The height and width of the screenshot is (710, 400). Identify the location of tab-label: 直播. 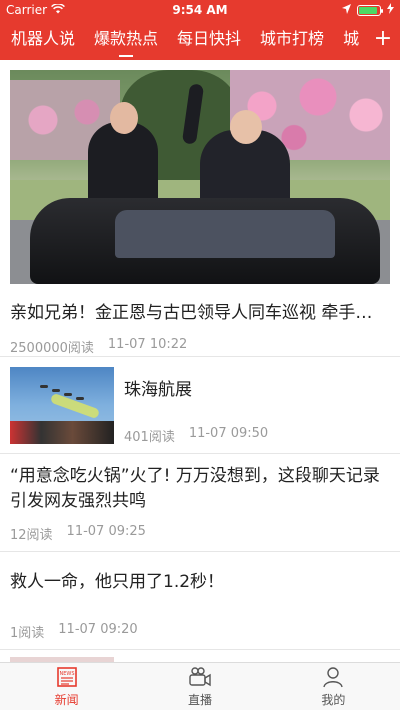
(199, 700).